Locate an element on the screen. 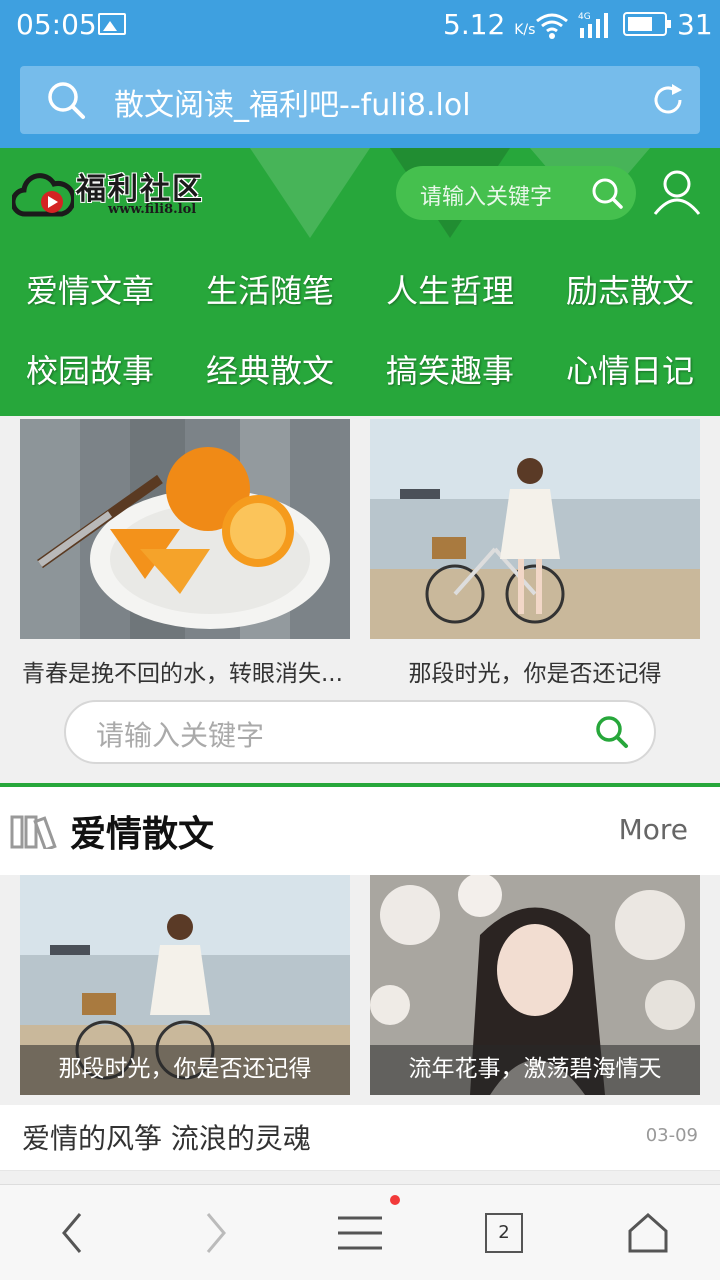 The image size is (720, 1280). network-type-label: 4G is located at coordinates (584, 17).